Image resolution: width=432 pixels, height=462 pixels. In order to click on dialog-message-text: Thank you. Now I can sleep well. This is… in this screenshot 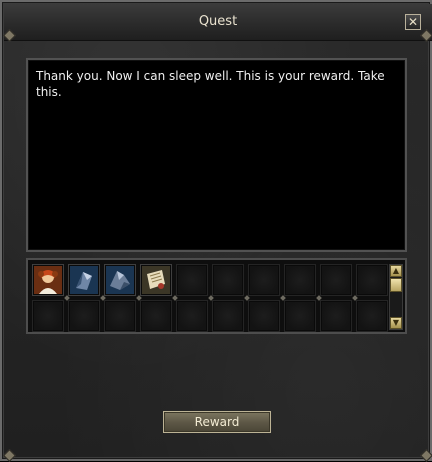, I will do `click(210, 84)`.